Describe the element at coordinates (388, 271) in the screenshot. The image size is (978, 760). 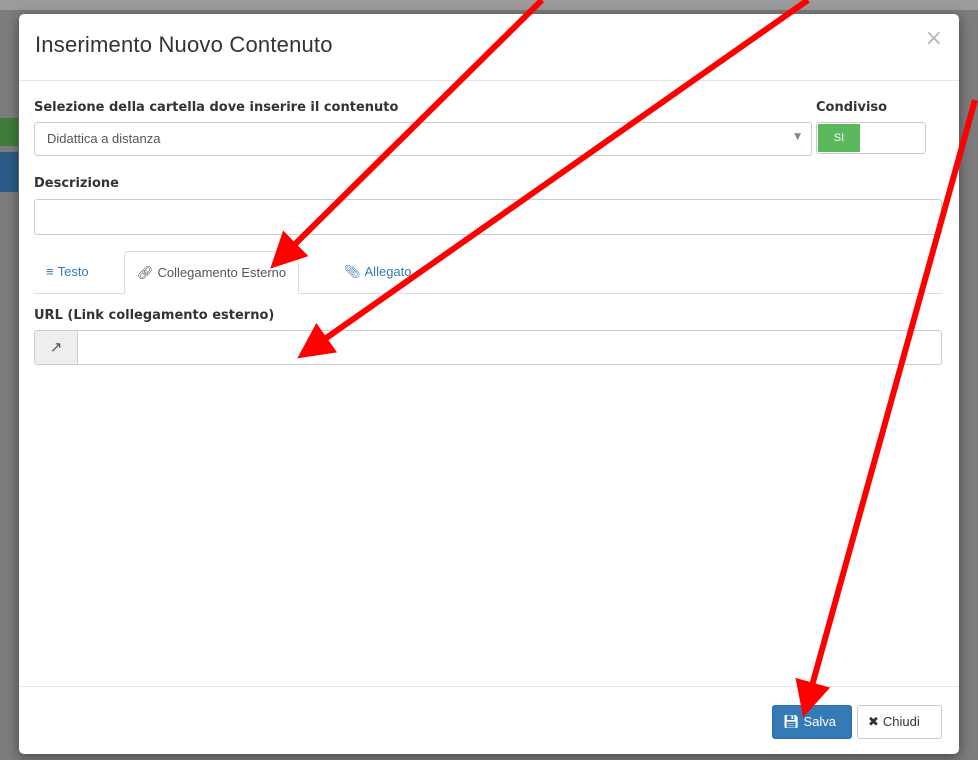
I see `tab-allegato-label: Allegato` at that location.